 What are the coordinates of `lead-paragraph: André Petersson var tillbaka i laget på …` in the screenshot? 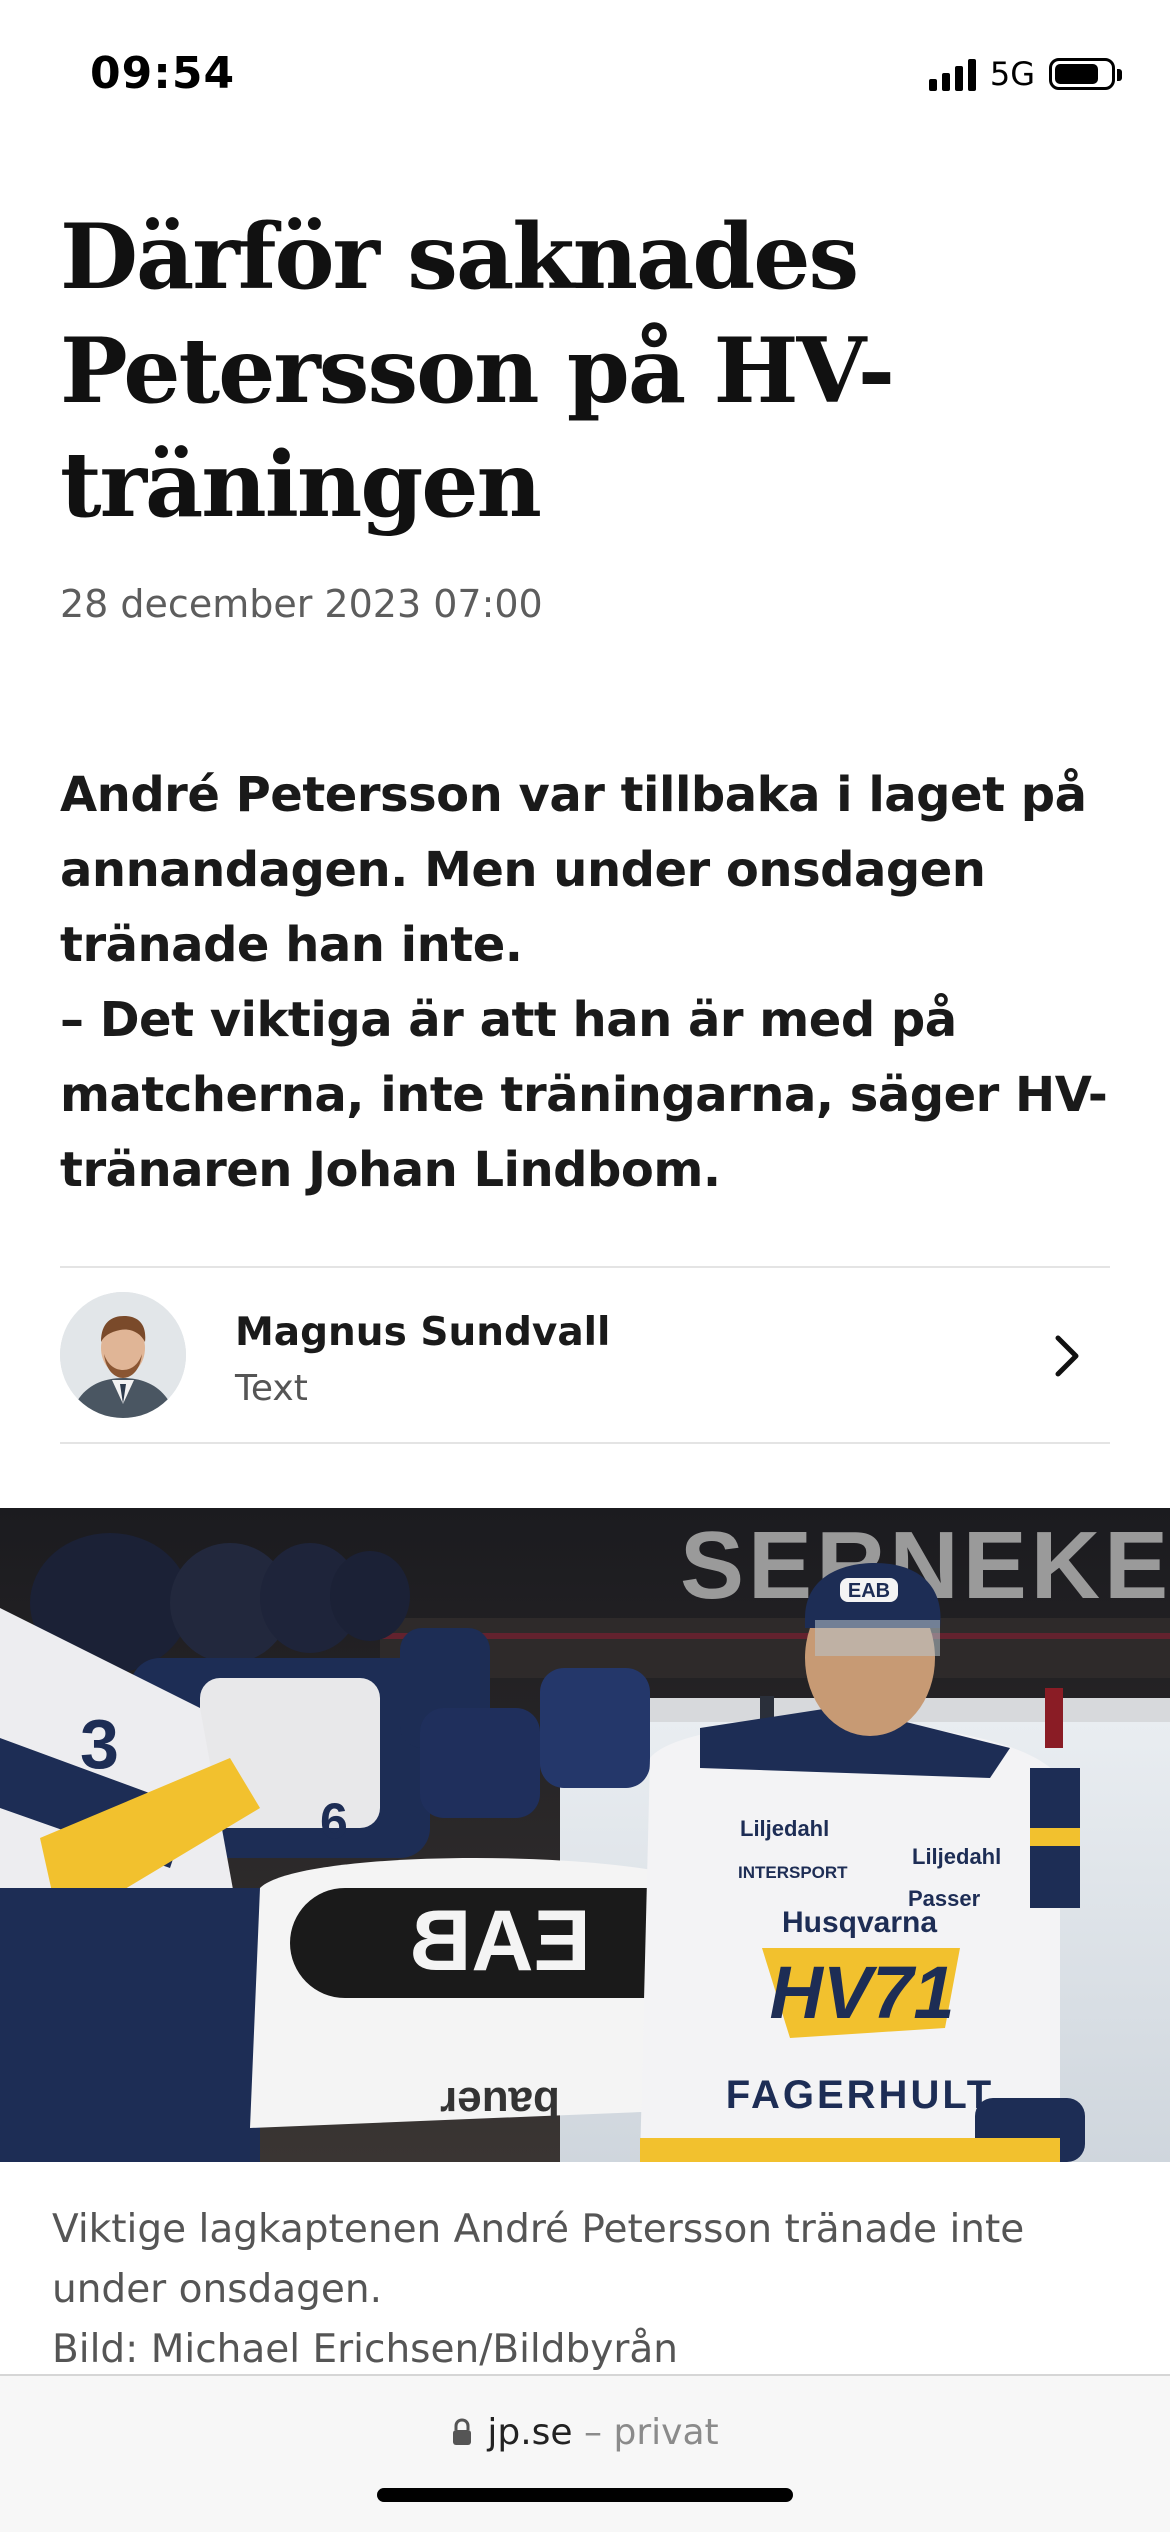 It's located at (573, 870).